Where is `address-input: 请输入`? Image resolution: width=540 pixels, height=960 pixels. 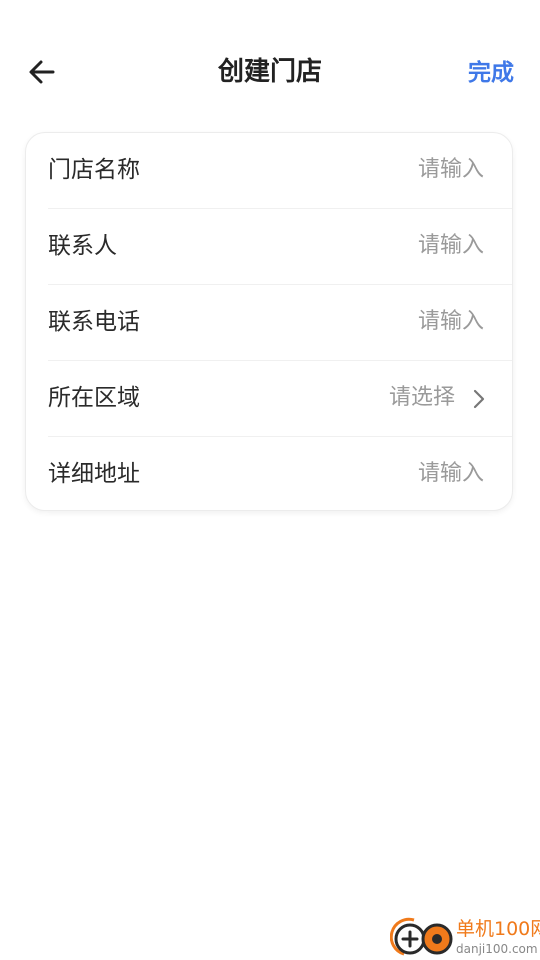
address-input: 请输入 is located at coordinates (451, 473).